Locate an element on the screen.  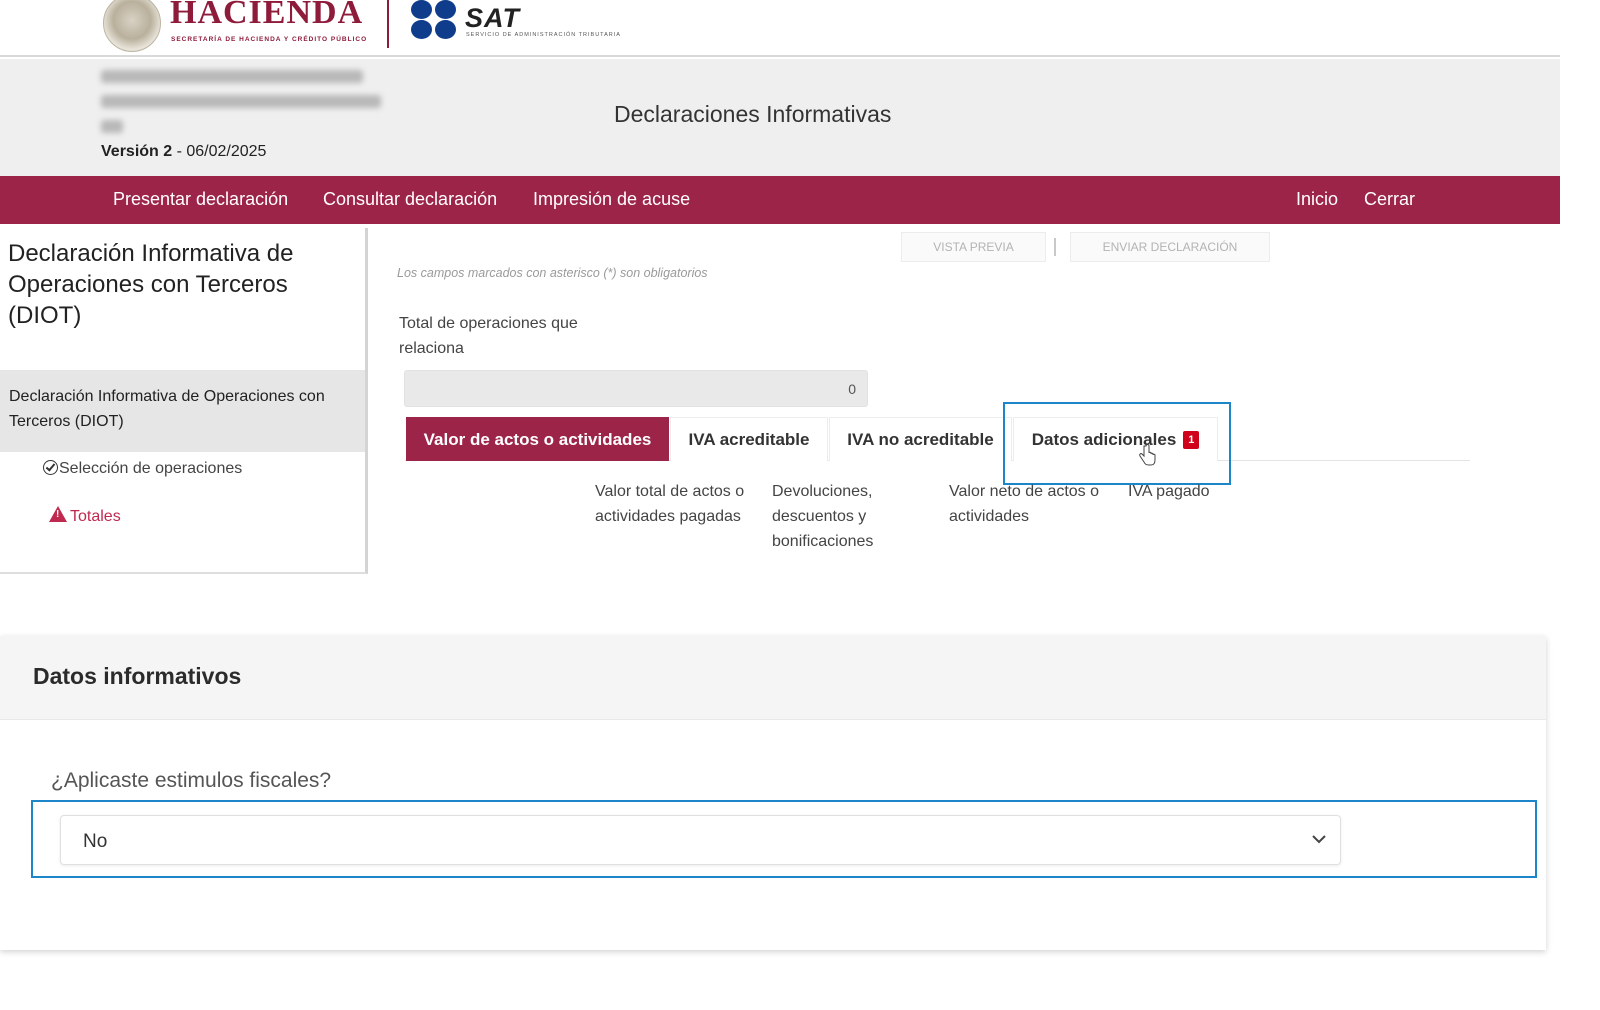
send-declaration-button: ENVIAR DECLARACIÓN is located at coordinates (1170, 247).